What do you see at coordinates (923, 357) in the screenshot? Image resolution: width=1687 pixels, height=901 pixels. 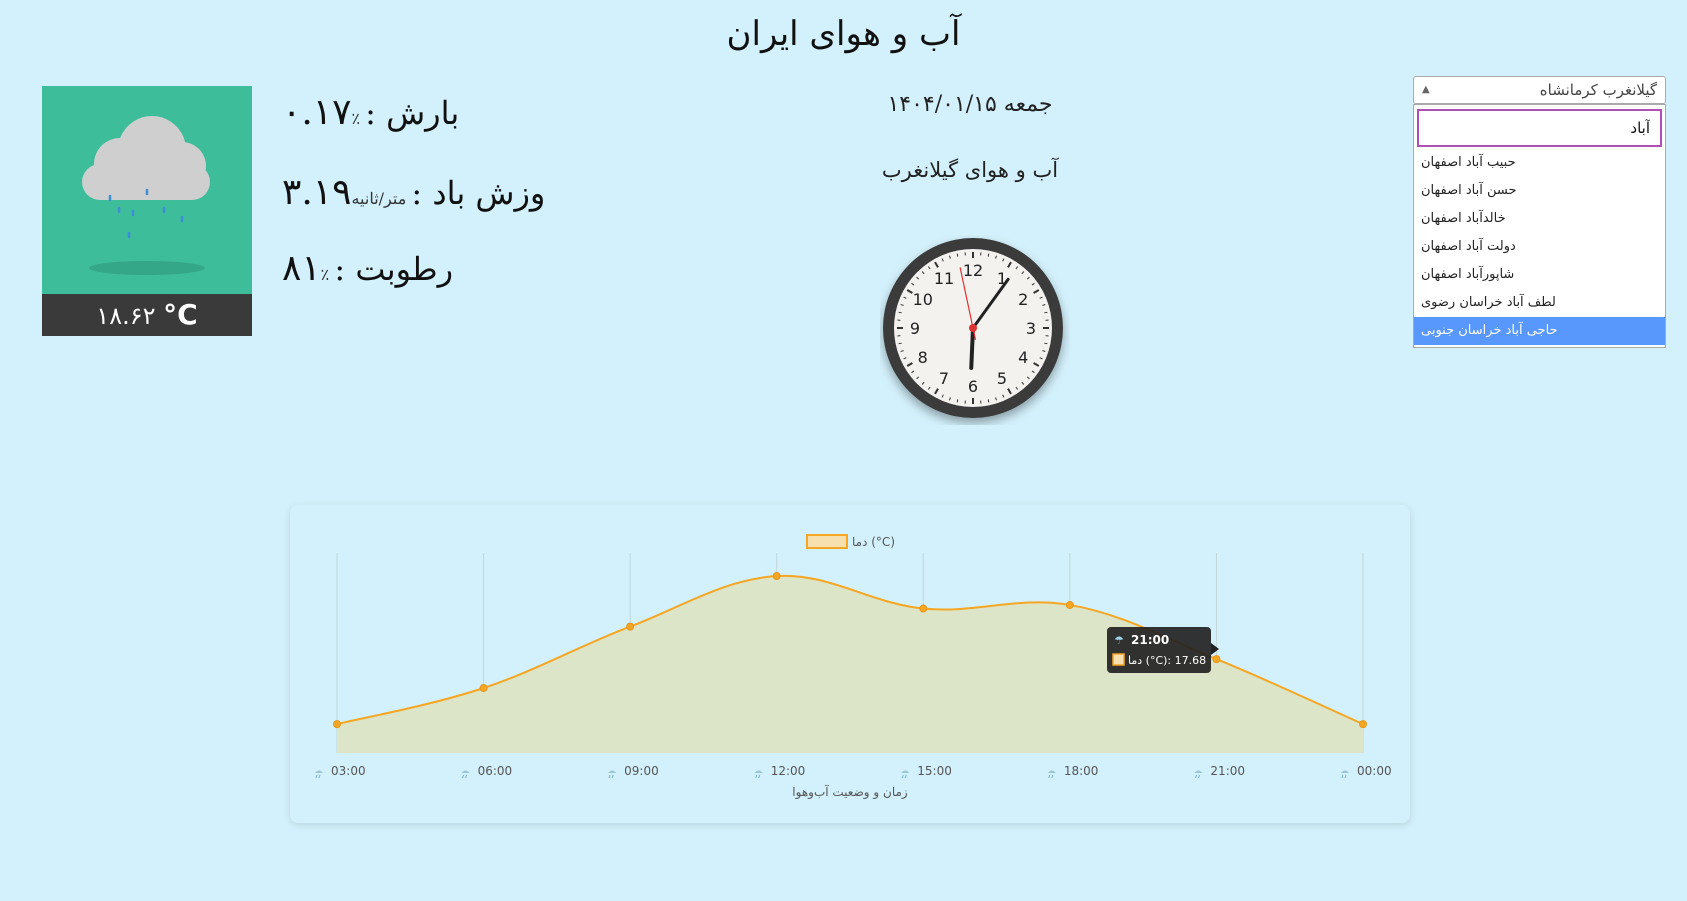 I see `clock-number: 8` at bounding box center [923, 357].